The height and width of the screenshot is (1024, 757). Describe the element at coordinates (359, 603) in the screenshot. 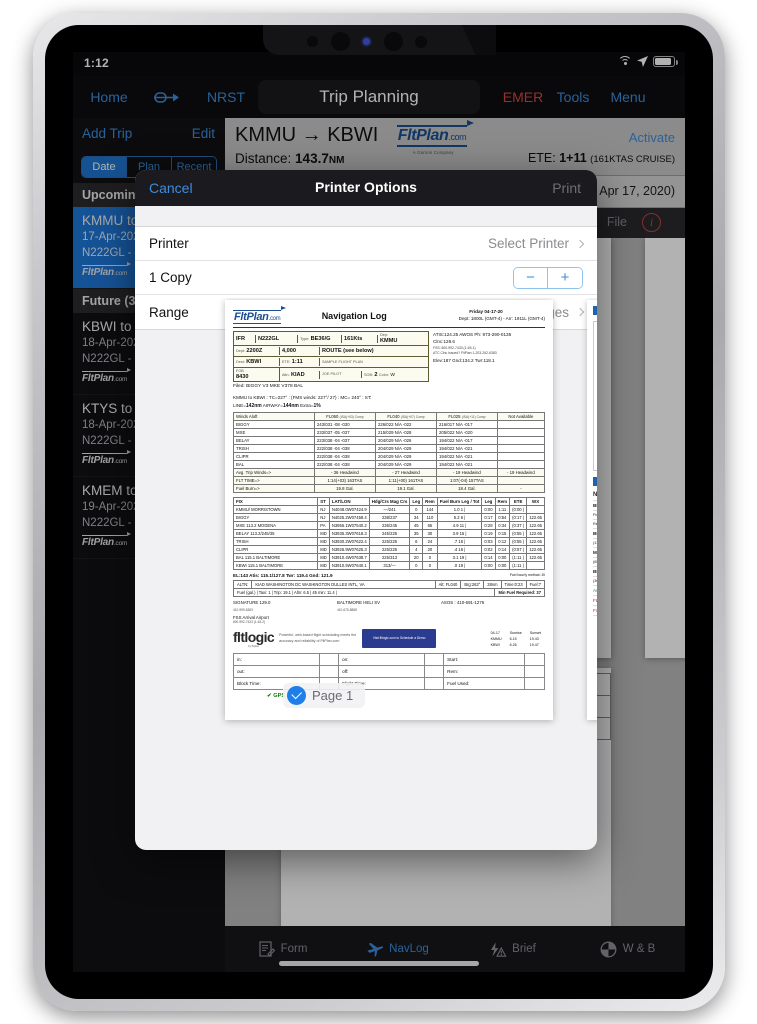

I see `heli-service: BALTIMORE HELI SV` at that location.